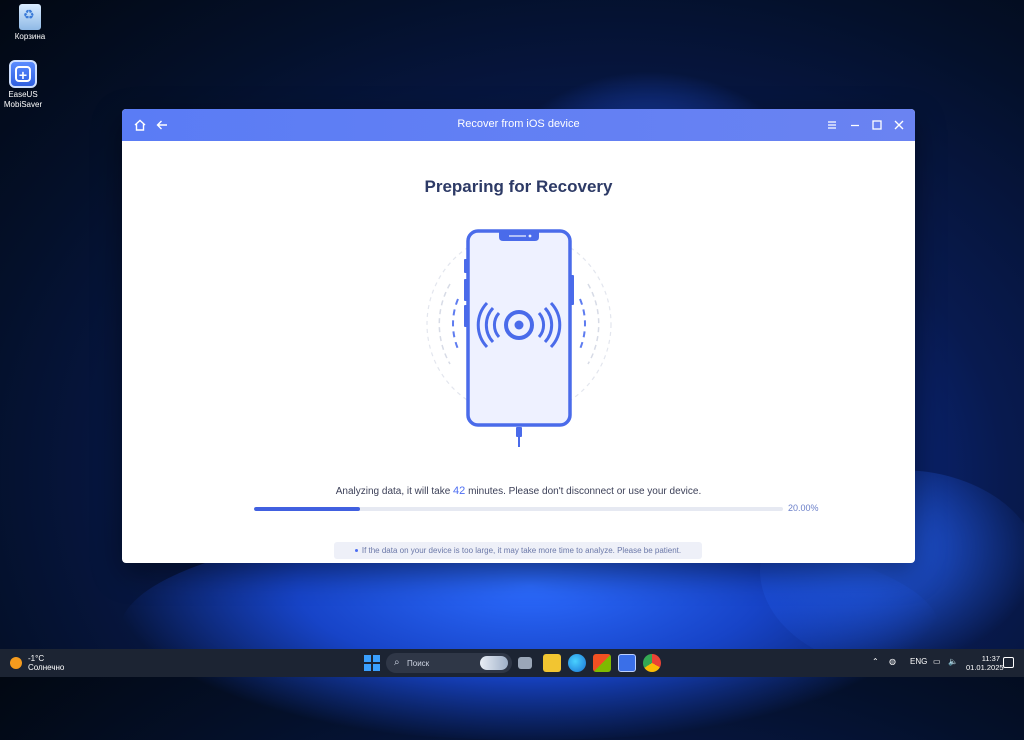  Describe the element at coordinates (1008, 662) in the screenshot. I see `notification-icon` at that location.